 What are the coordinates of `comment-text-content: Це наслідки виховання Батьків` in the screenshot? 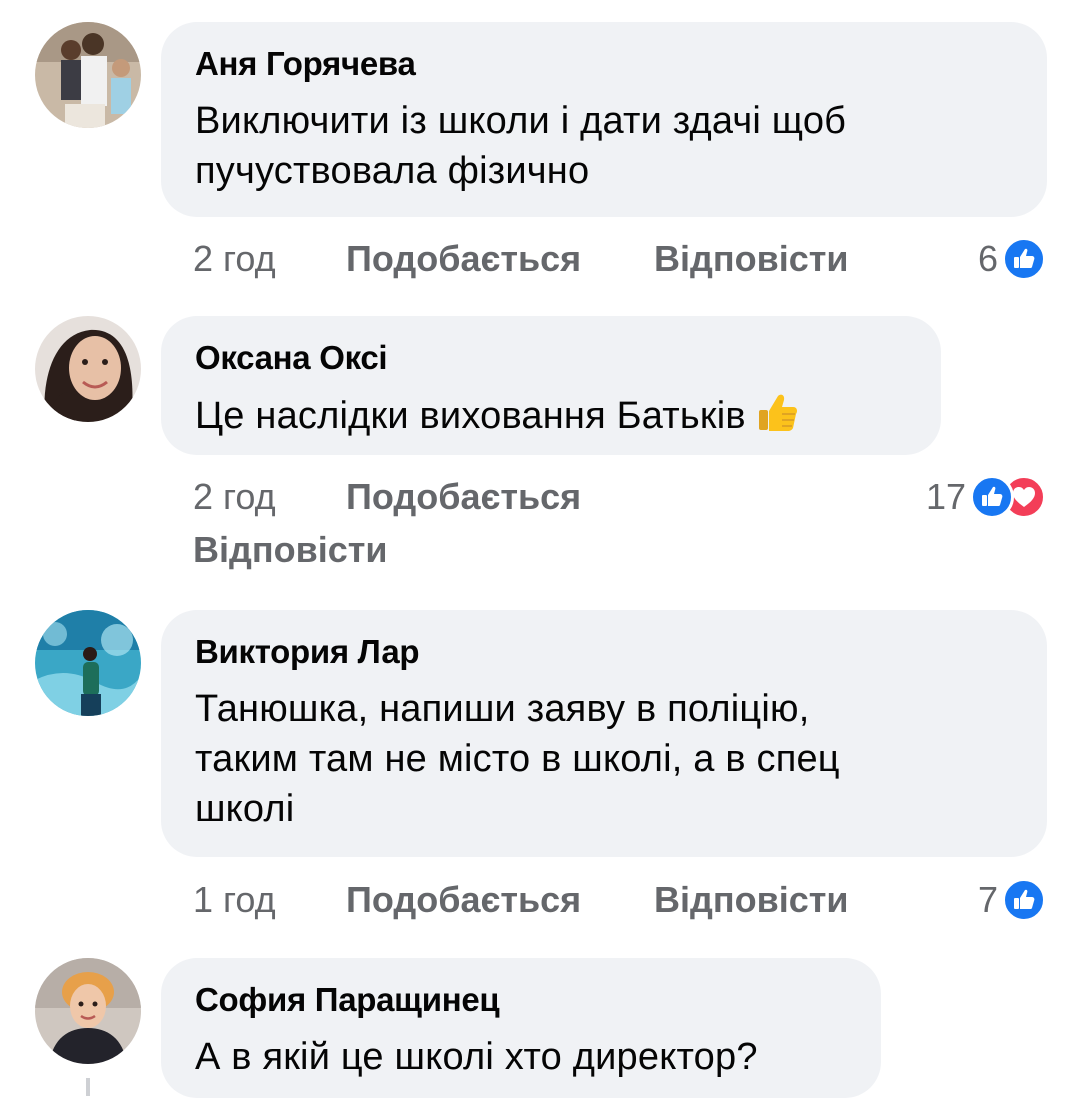 It's located at (470, 416).